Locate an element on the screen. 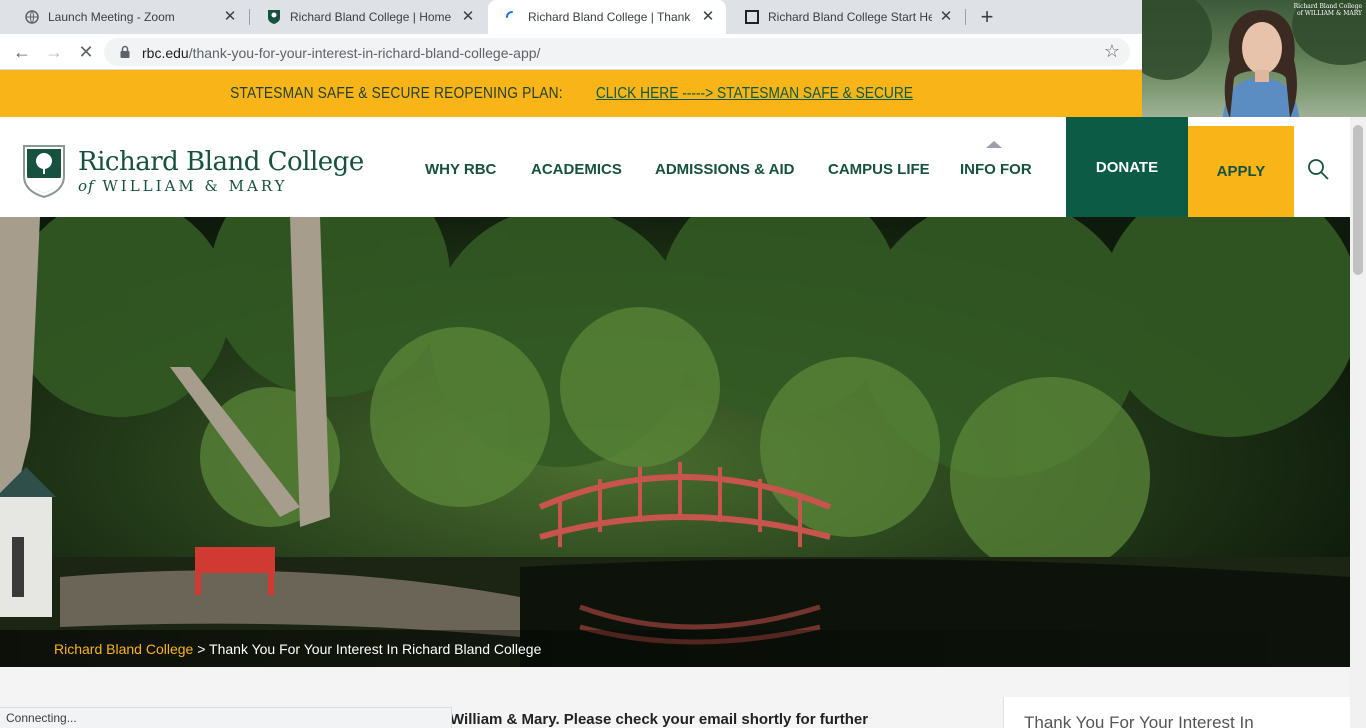  video-caption: Richard Bland College of WILLIAM & MARY is located at coordinates (1328, 10).